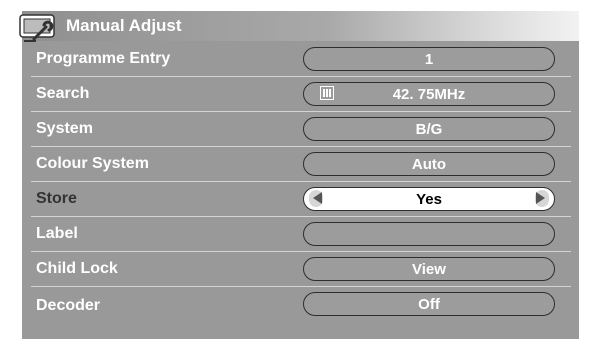 The width and height of the screenshot is (599, 345). I want to click on page-title: Manual Adjust, so click(124, 25).